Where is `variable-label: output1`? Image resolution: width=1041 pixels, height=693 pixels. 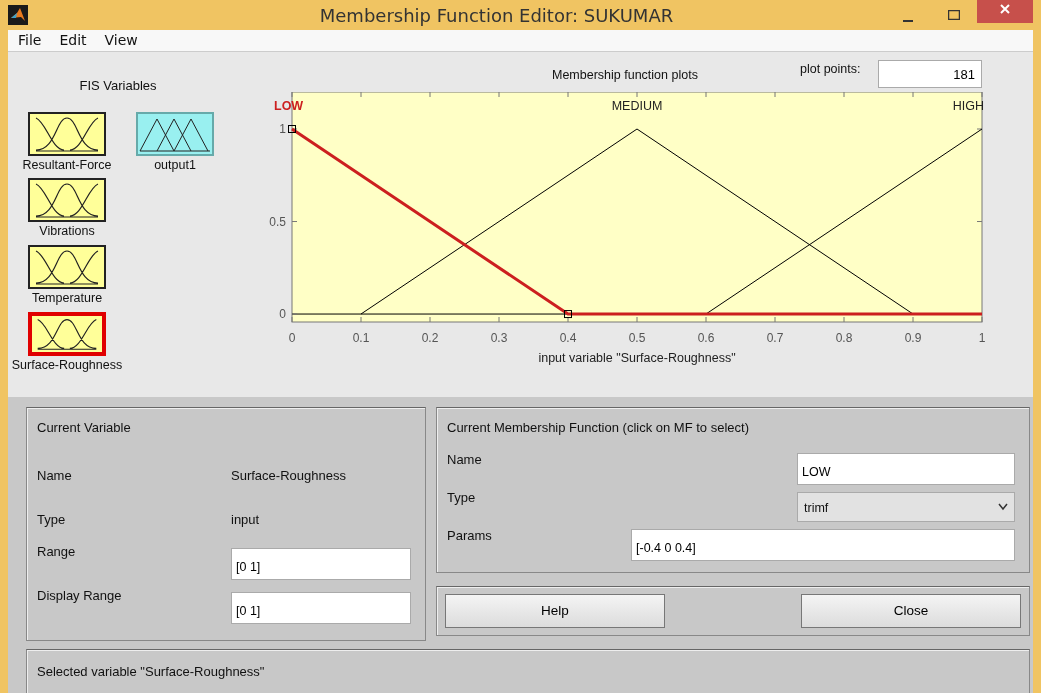
variable-label: output1 is located at coordinates (175, 165).